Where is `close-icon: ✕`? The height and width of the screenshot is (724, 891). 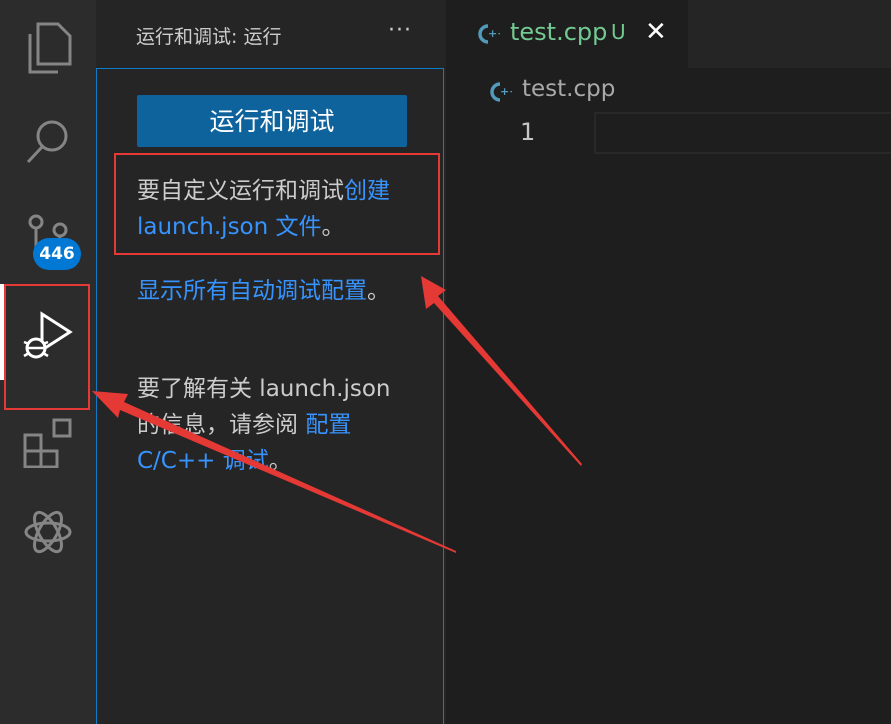 close-icon: ✕ is located at coordinates (656, 32).